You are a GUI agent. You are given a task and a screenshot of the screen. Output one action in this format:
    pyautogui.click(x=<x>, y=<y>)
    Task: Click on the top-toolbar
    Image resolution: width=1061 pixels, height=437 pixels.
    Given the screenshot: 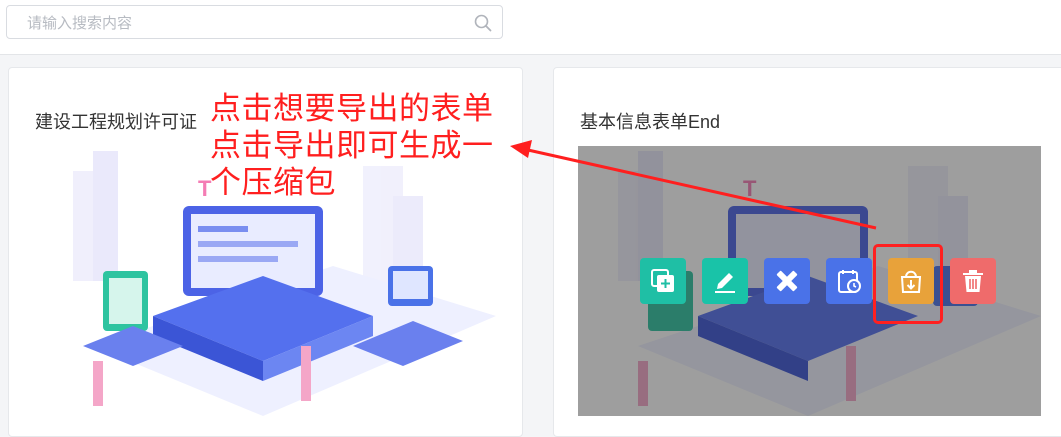 What is the action you would take?
    pyautogui.click(x=530, y=27)
    